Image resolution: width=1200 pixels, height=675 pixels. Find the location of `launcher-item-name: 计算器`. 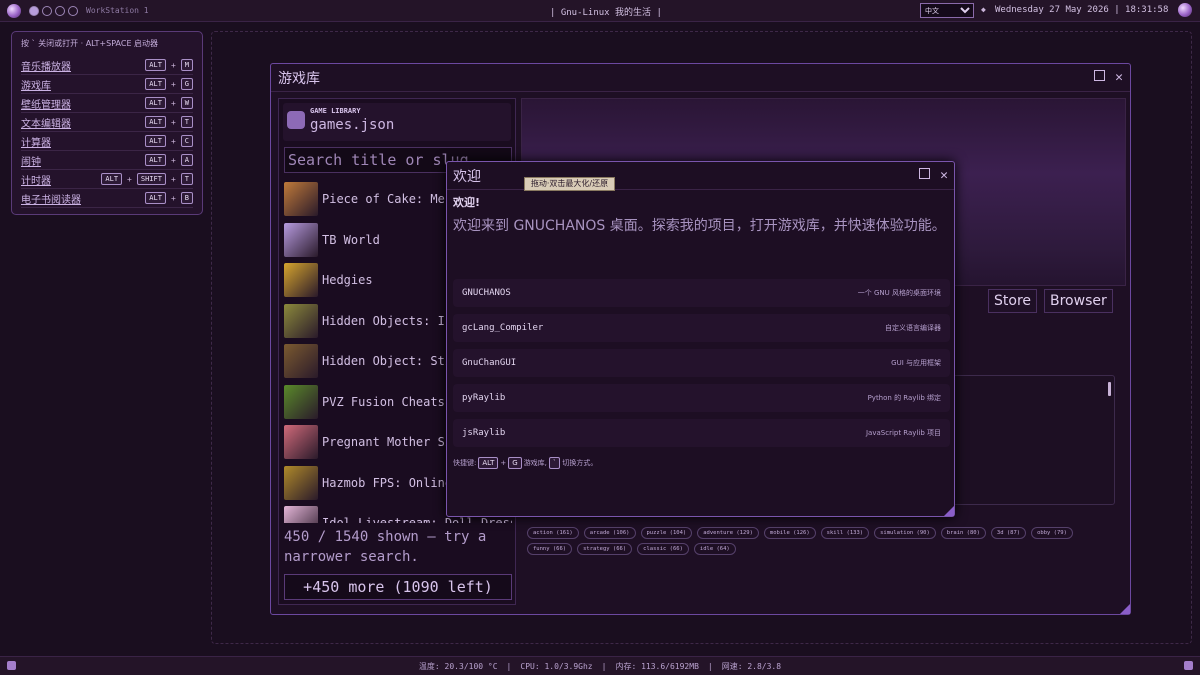

launcher-item-name: 计算器 is located at coordinates (83, 141).